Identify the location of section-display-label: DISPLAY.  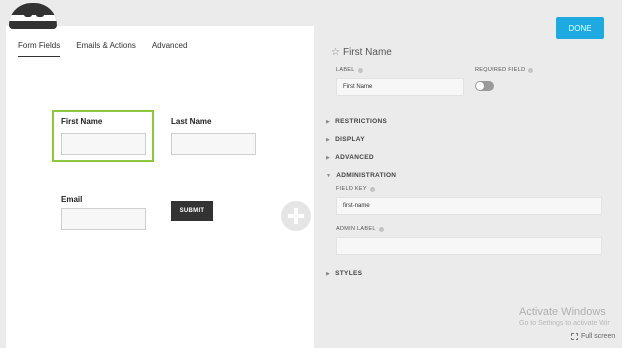
(350, 139).